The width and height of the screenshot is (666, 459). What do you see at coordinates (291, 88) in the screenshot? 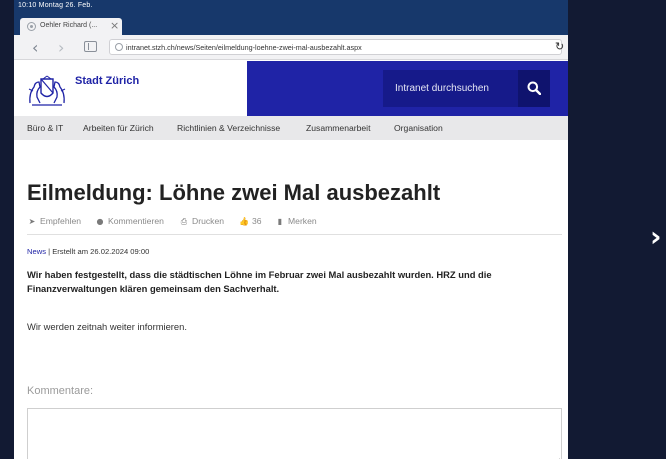
I see `site-header: Stadt Zürich` at bounding box center [291, 88].